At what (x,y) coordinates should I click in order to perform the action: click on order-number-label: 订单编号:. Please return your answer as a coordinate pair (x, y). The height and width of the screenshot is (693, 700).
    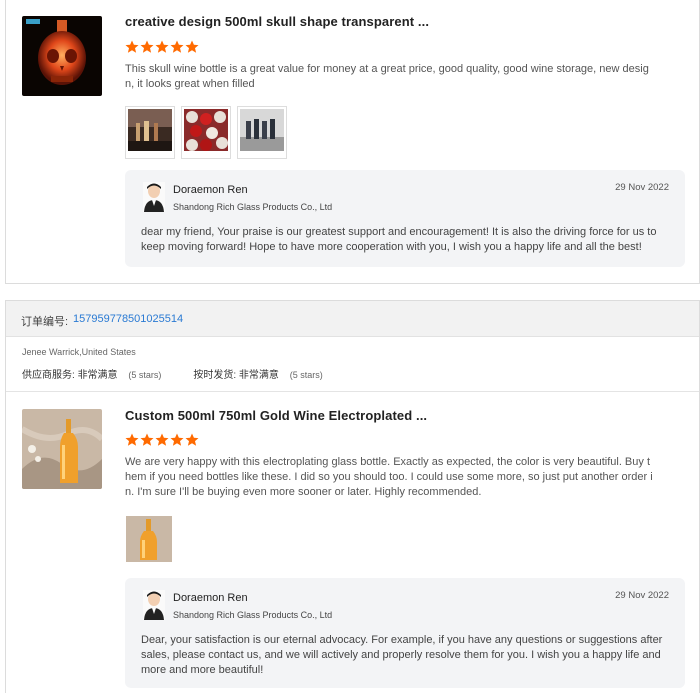
    Looking at the image, I should click on (45, 322).